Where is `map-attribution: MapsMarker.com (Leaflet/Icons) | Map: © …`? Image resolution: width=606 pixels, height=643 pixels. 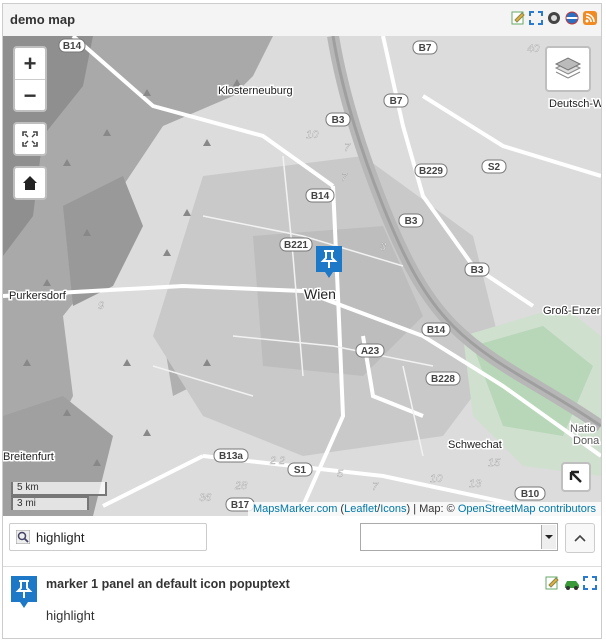 map-attribution: MapsMarker.com (Leaflet/Icons) | Map: © … is located at coordinates (424, 509).